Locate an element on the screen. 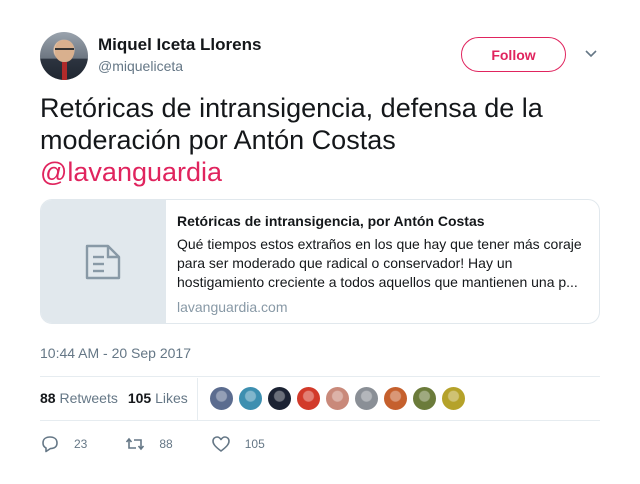 The image size is (640, 484). likes-label: Likes is located at coordinates (171, 398).